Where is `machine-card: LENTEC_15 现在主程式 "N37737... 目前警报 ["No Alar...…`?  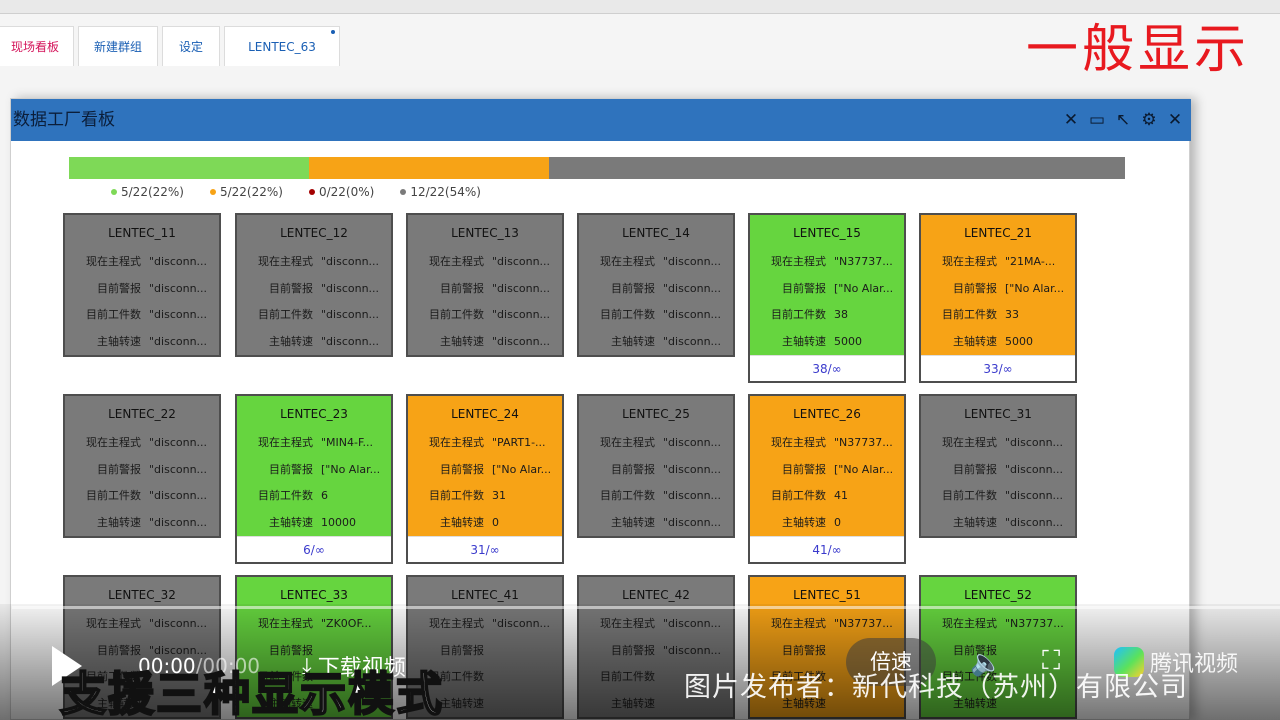
machine-card: LENTEC_15 现在主程式 "N37737... 目前警报 ["No Alar...… is located at coordinates (827, 298).